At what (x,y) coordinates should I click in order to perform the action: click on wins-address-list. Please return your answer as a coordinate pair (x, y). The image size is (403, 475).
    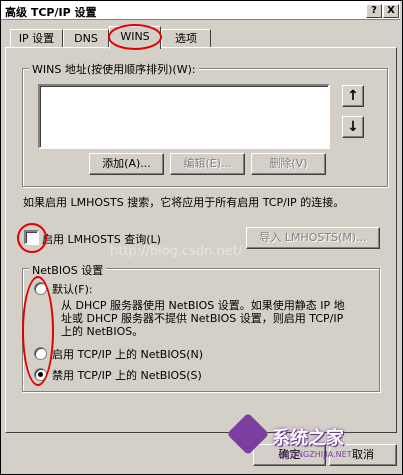
    Looking at the image, I should click on (184, 116).